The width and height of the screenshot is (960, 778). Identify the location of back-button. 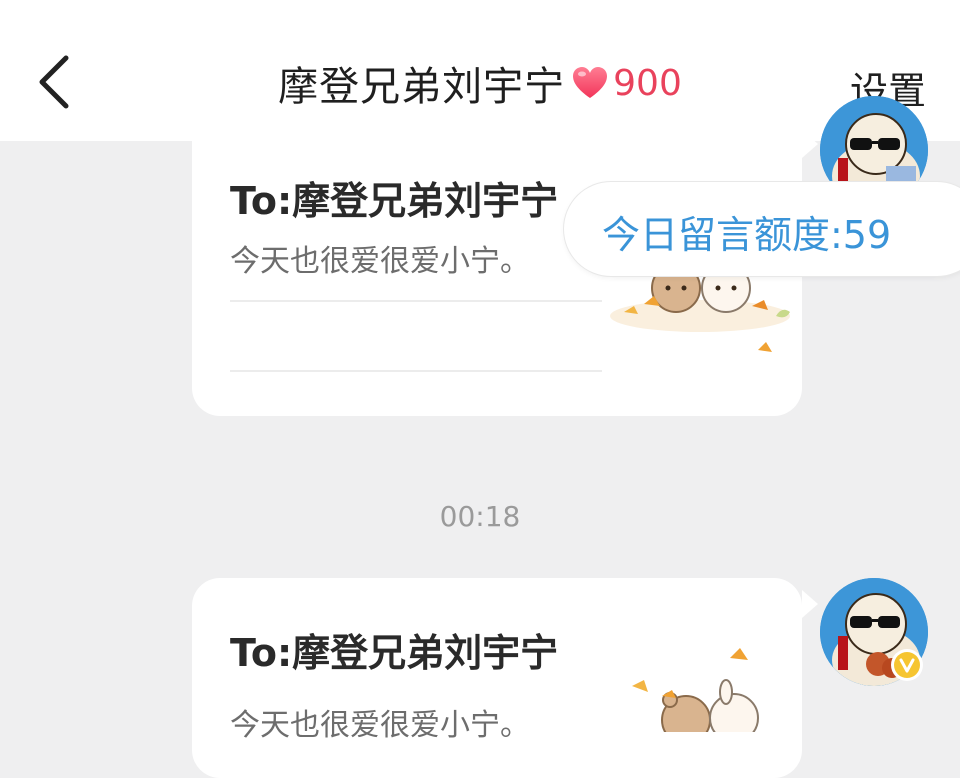
(55, 82).